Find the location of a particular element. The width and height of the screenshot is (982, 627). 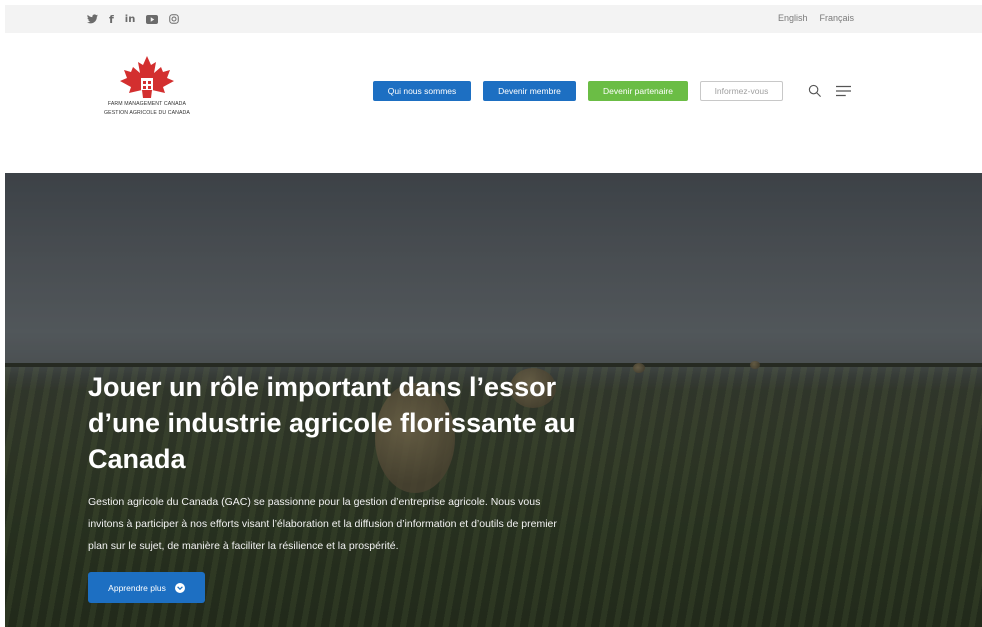

nav-who-we-are-button: Qui nous sommes is located at coordinates (422, 91).